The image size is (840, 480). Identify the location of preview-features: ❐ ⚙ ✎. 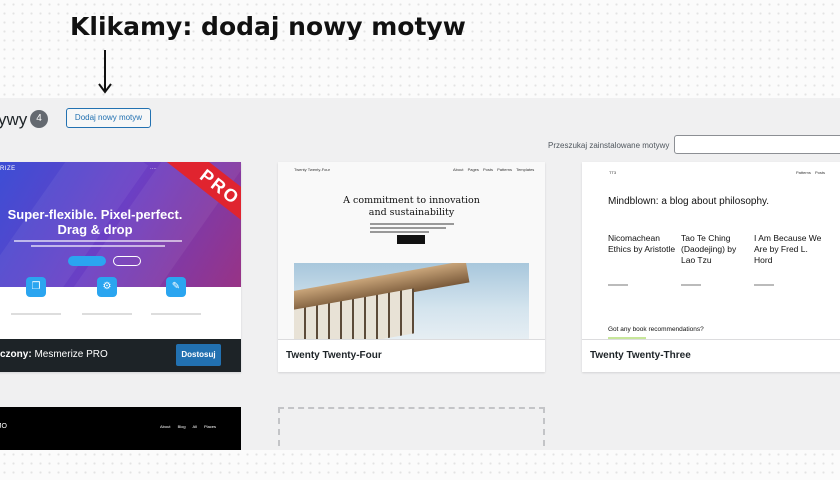
(120, 308).